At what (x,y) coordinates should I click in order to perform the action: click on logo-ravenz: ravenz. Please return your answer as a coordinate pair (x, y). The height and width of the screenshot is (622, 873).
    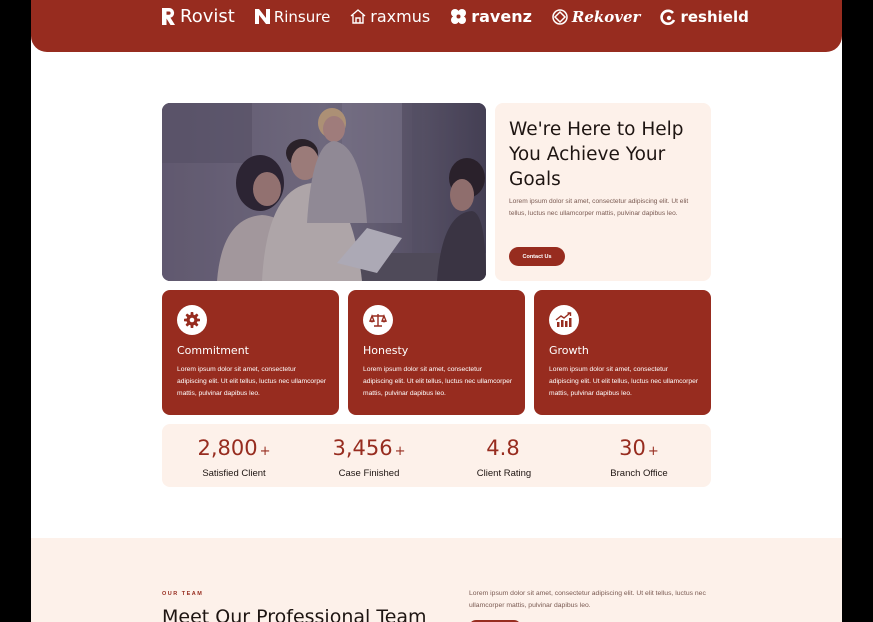
    Looking at the image, I should click on (491, 16).